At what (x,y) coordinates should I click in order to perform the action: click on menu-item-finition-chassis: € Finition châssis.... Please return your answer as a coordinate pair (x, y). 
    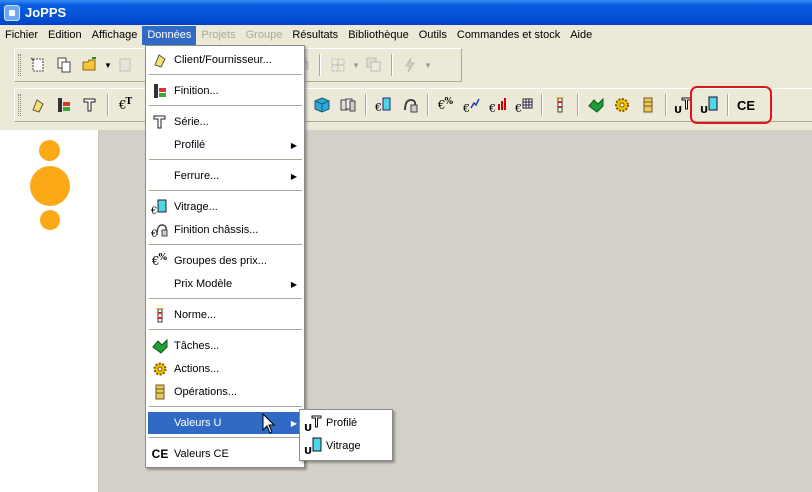
    Looking at the image, I should click on (225, 230).